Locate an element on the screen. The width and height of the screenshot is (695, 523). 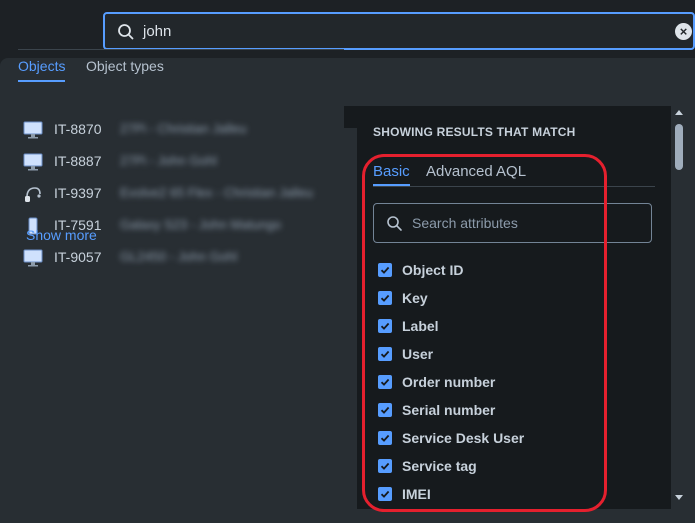
scroll-up-icon is located at coordinates (679, 112).